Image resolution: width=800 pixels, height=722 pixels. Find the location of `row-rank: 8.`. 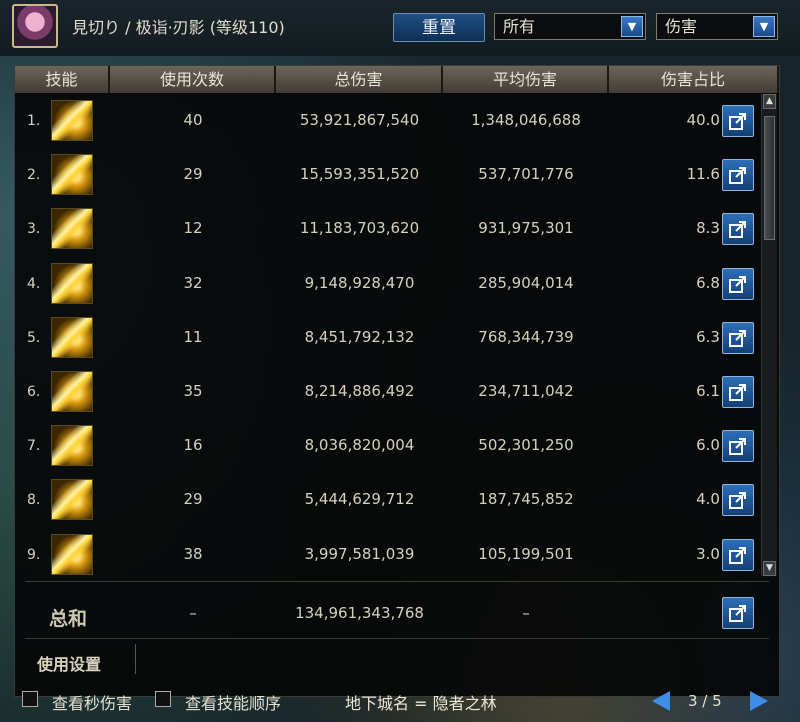

row-rank: 8. is located at coordinates (34, 500).